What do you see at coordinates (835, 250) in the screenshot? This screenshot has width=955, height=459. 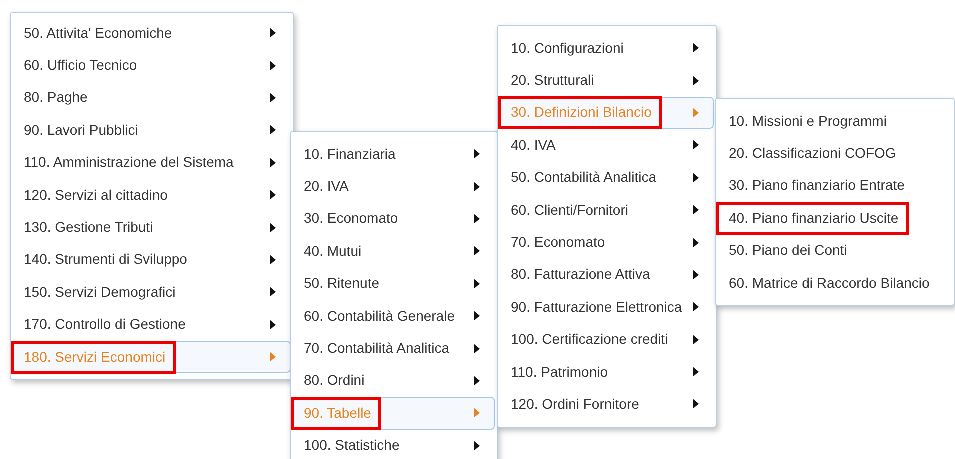 I see `menu-item: 50. Piano dei Conti` at bounding box center [835, 250].